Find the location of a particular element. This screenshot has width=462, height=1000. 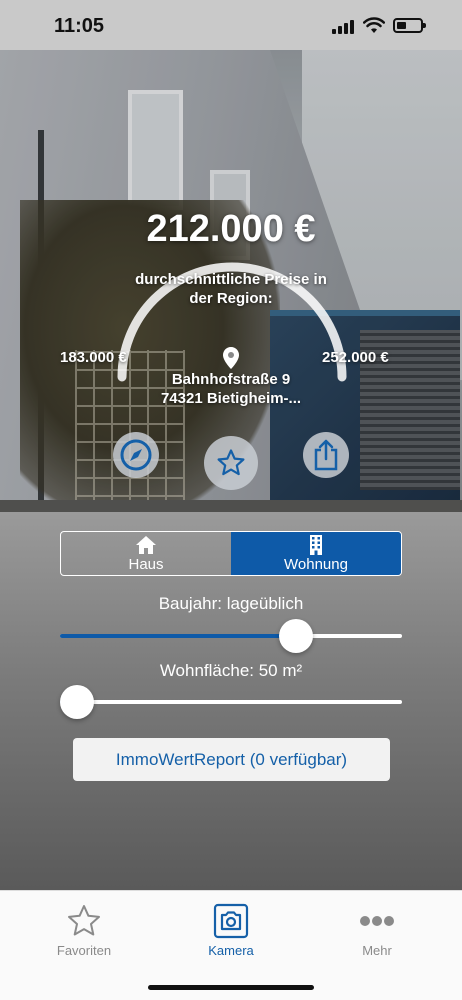

star-icon is located at coordinates (231, 462).